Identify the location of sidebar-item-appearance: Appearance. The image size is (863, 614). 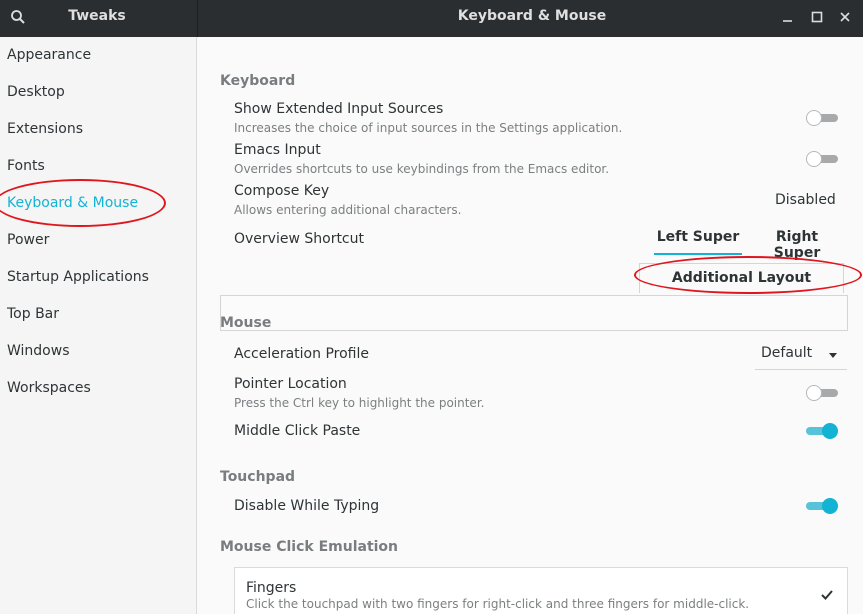
(98, 55).